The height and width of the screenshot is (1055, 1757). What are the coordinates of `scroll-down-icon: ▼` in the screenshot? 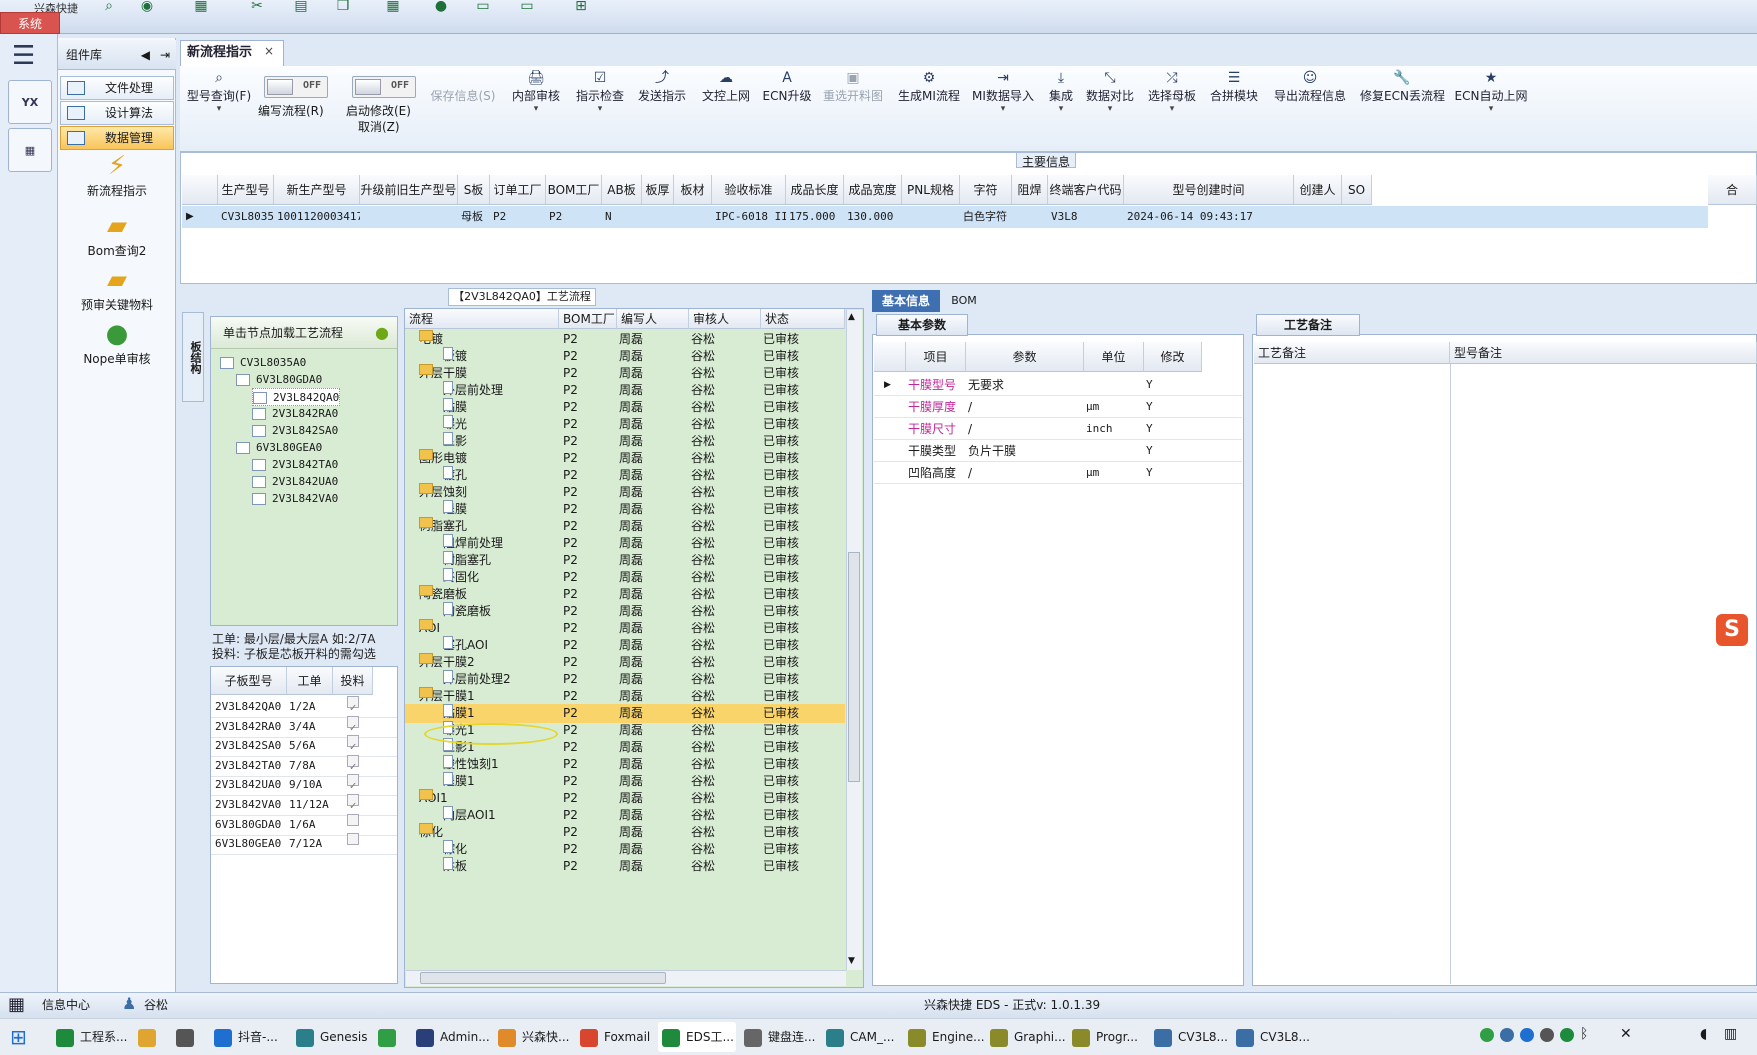 It's located at (851, 961).